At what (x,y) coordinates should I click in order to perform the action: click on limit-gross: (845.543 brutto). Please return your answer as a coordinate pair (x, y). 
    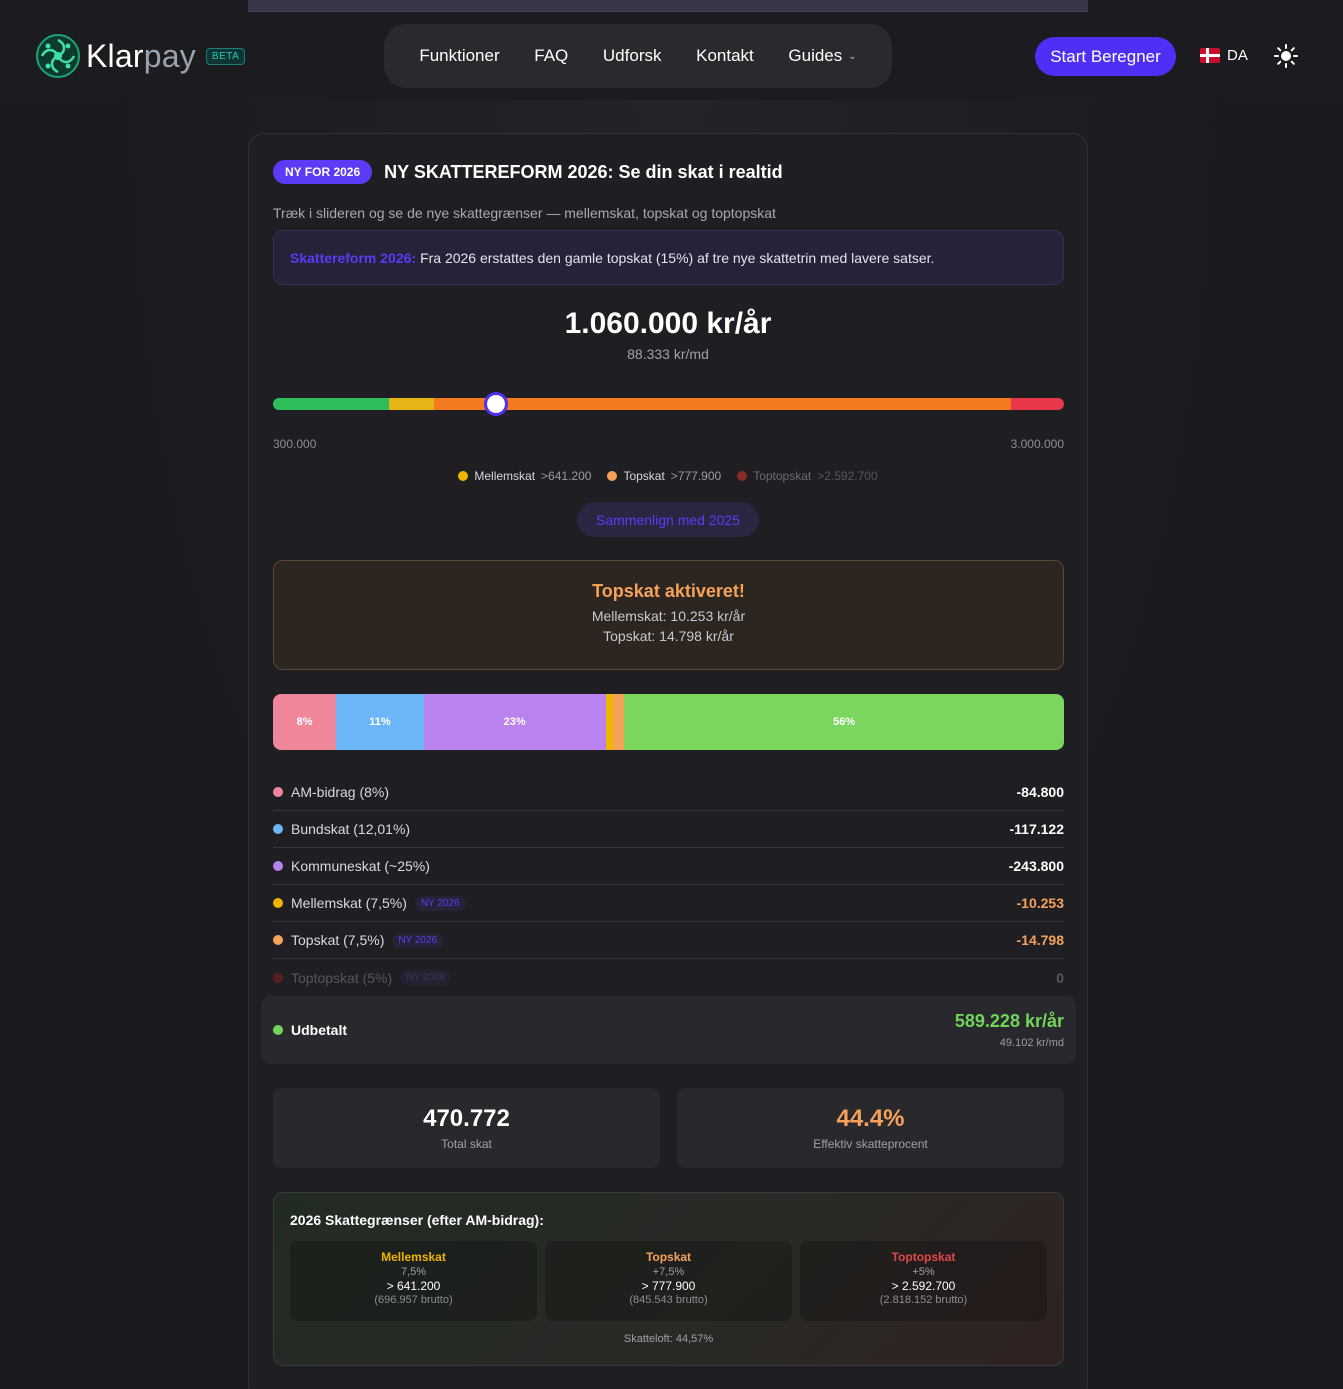
    Looking at the image, I should click on (668, 1300).